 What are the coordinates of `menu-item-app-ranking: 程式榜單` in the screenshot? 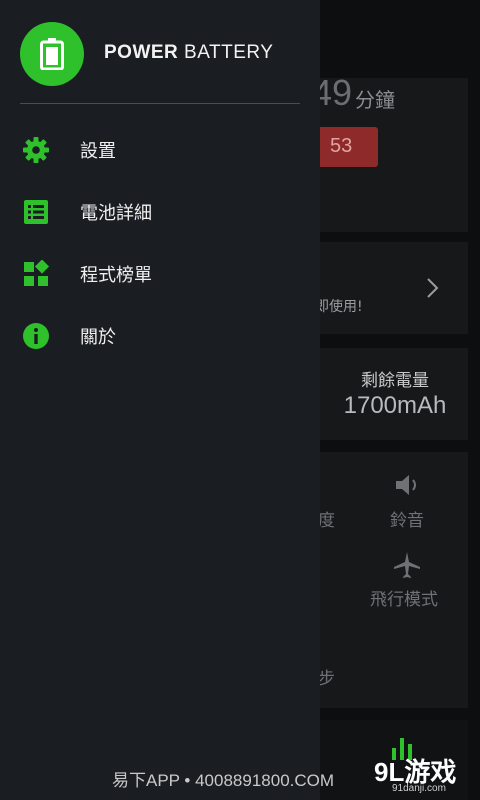 It's located at (160, 273).